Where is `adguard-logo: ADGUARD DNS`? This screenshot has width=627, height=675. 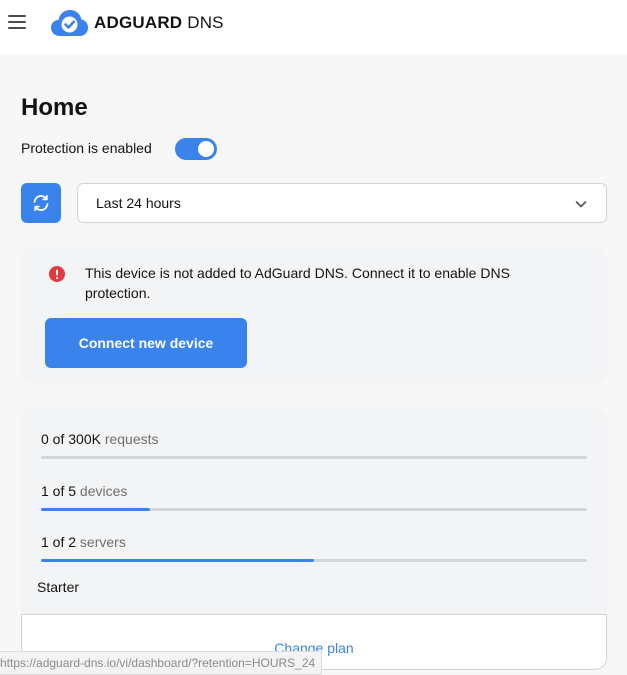 adguard-logo: ADGUARD DNS is located at coordinates (137, 23).